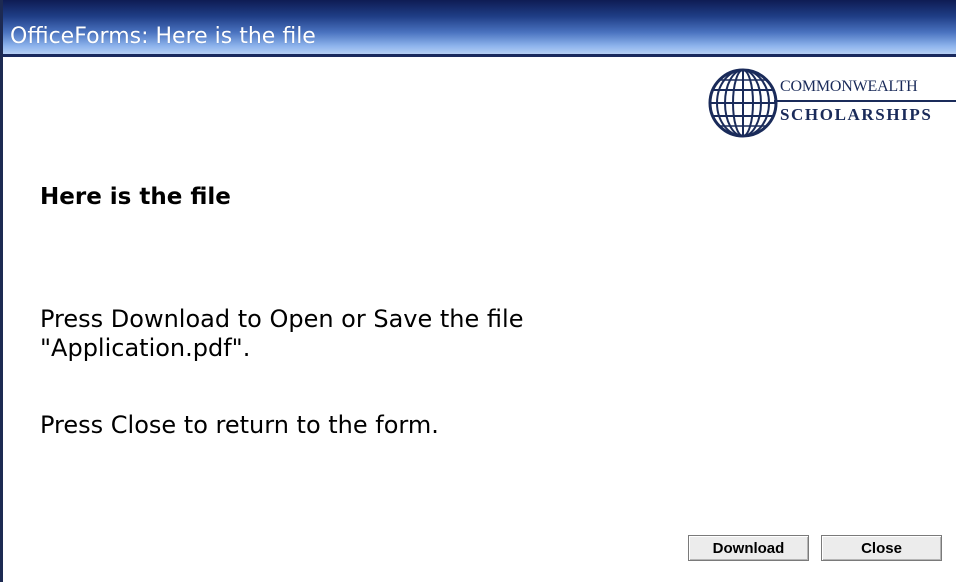  Describe the element at coordinates (145, 348) in the screenshot. I see `download-instruction-filename: "Application.pdf".` at that location.